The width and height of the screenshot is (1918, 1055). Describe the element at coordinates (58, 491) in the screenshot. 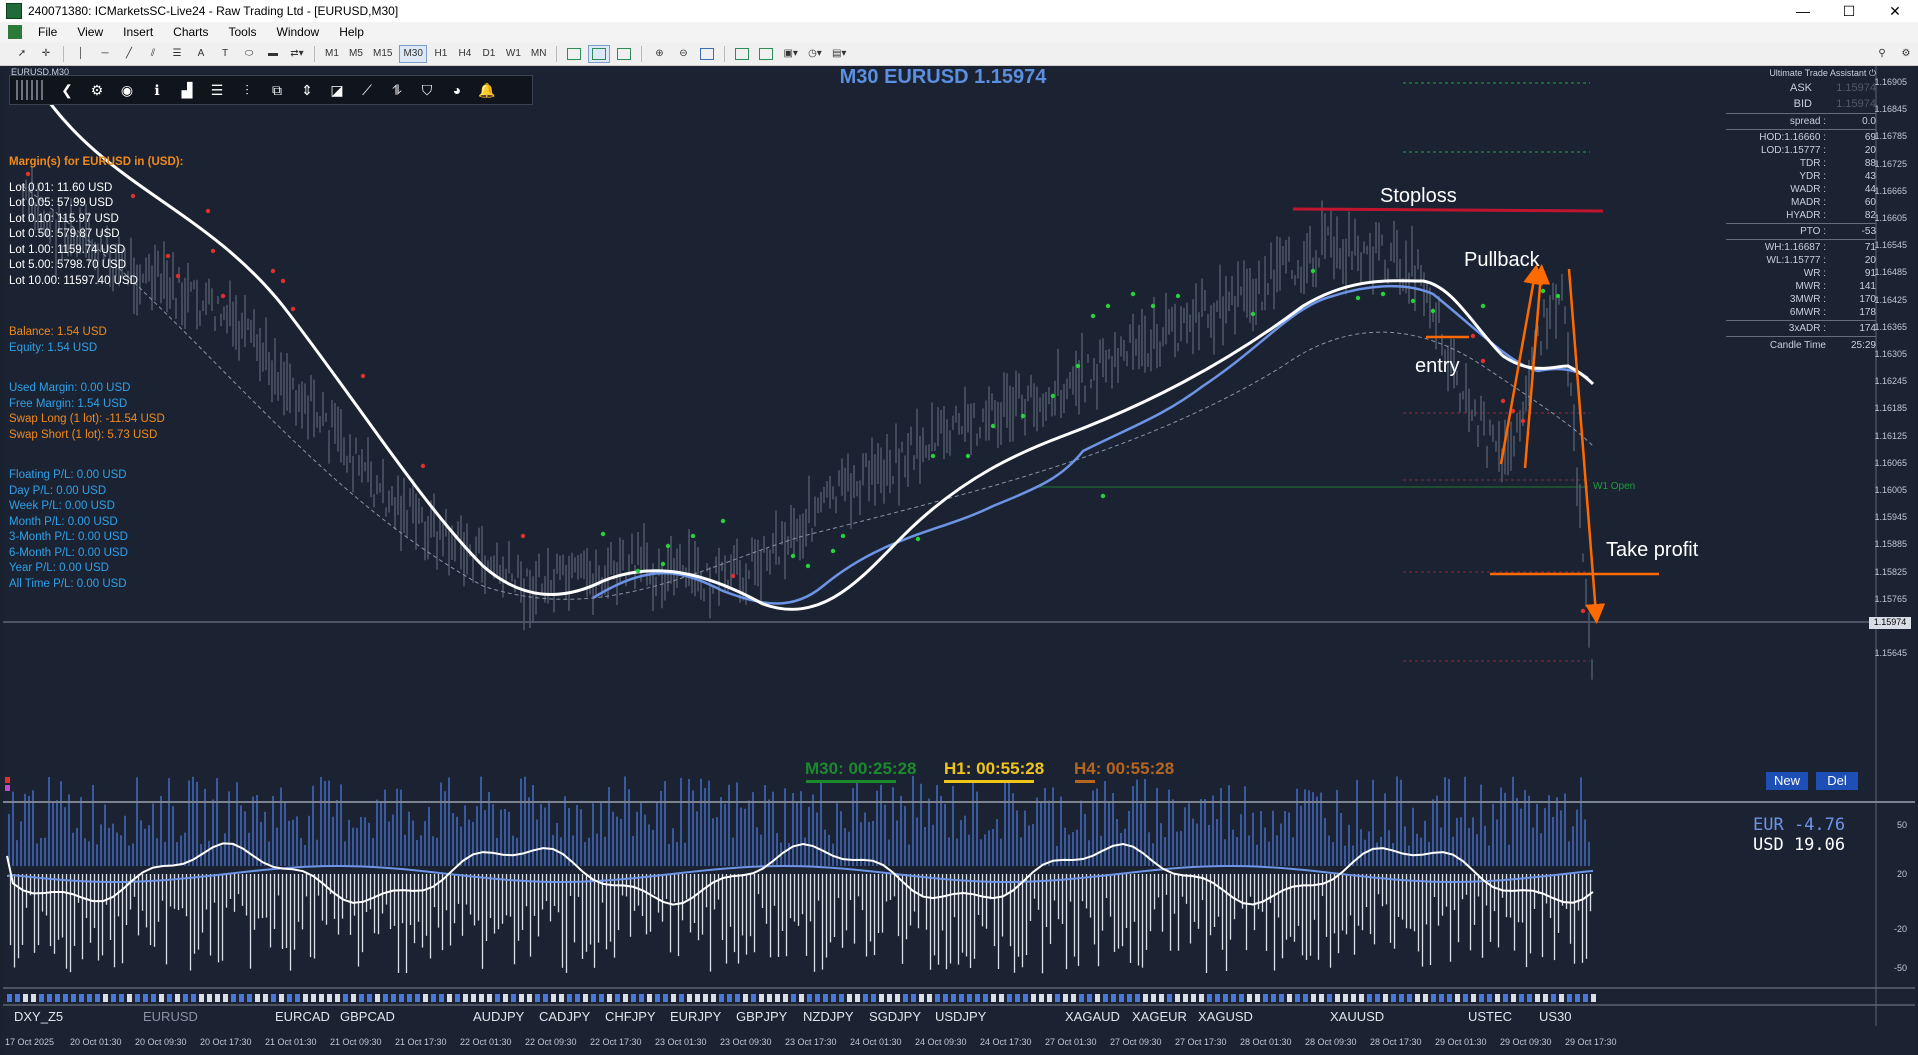

I see `day-pl-text: Day P/L: 0.00 USD` at that location.